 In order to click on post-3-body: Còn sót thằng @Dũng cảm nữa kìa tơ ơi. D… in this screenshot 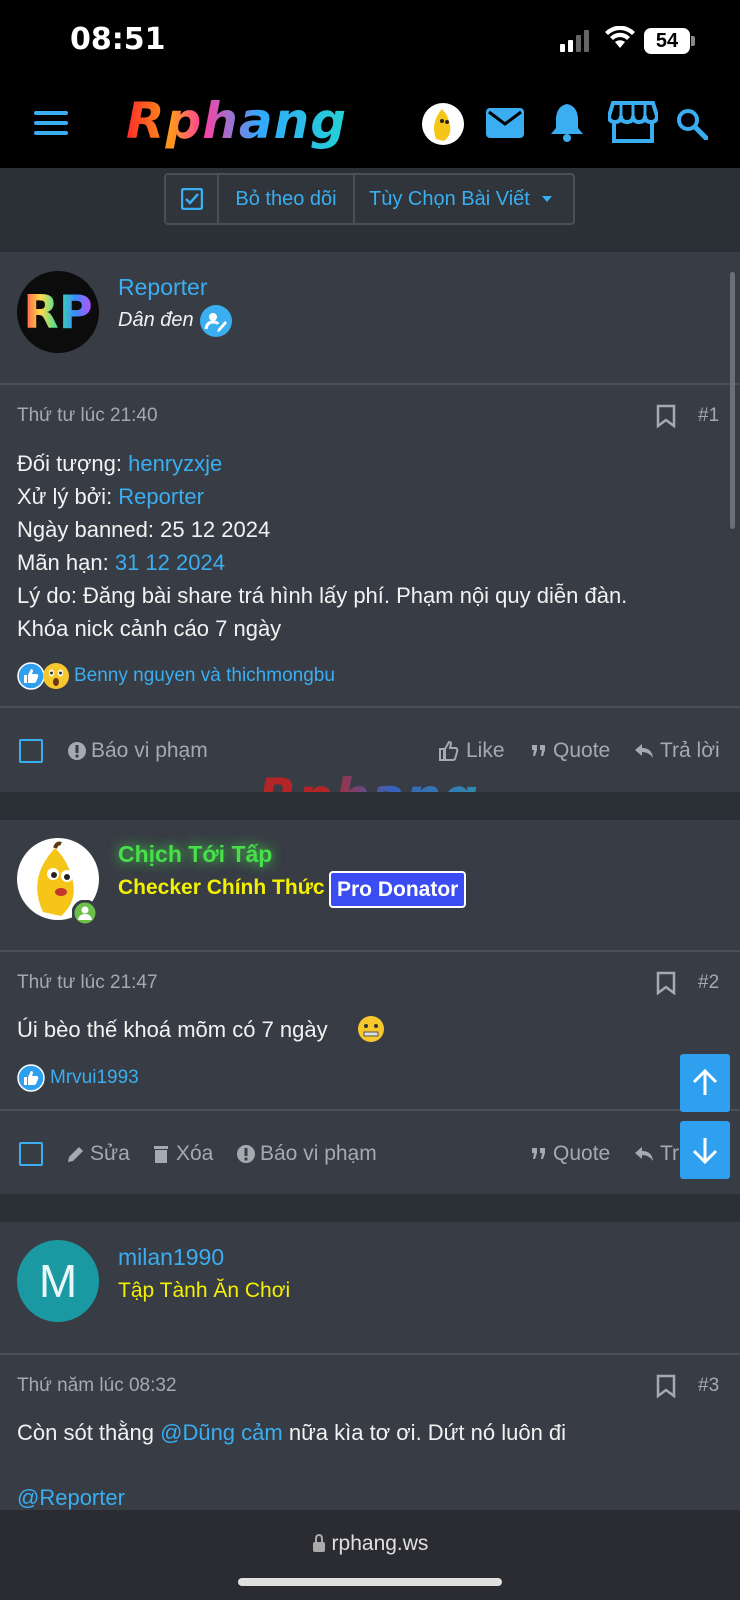, I will do `click(372, 1432)`.